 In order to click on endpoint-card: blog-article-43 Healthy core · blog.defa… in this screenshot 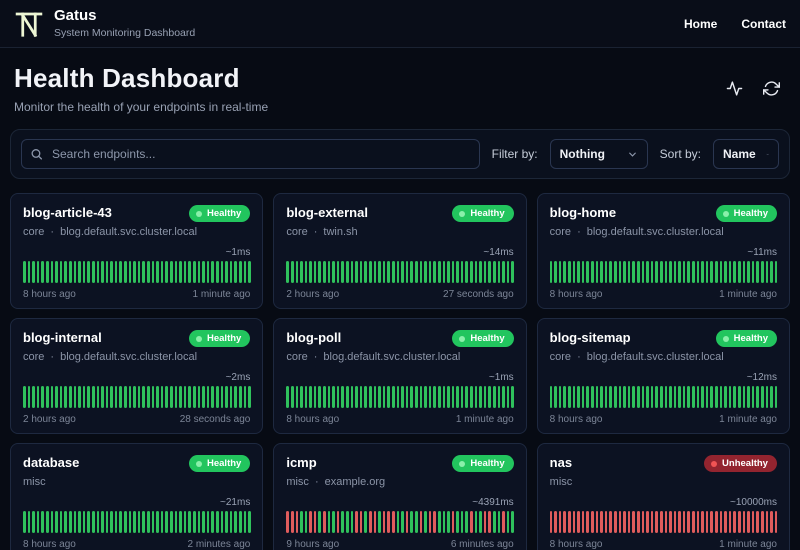, I will do `click(137, 251)`.